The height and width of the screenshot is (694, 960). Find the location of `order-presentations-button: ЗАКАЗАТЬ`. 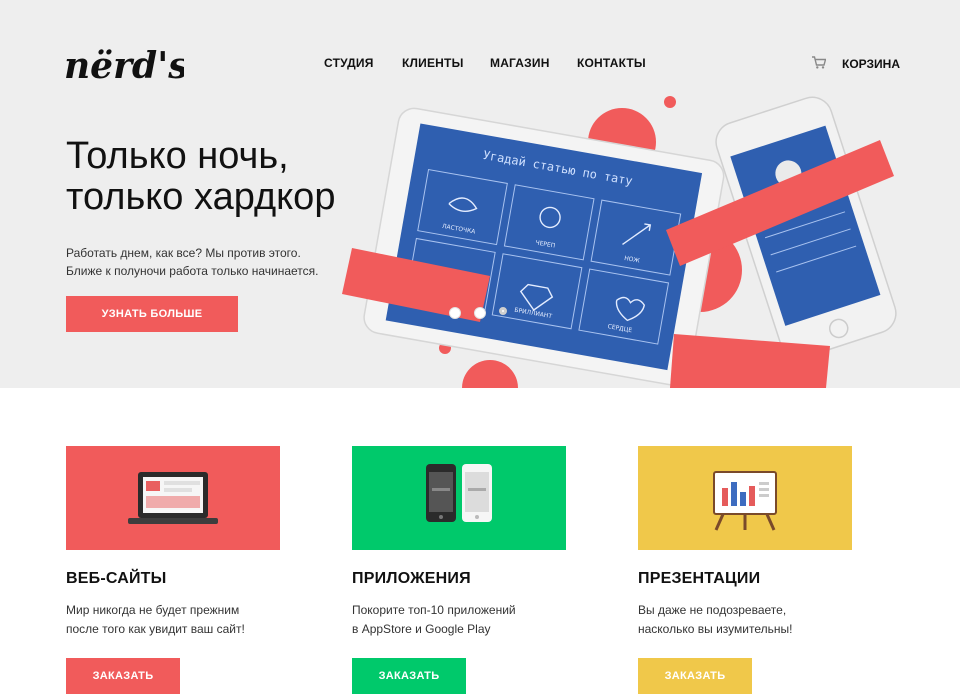

order-presentations-button: ЗАКАЗАТЬ is located at coordinates (695, 676).